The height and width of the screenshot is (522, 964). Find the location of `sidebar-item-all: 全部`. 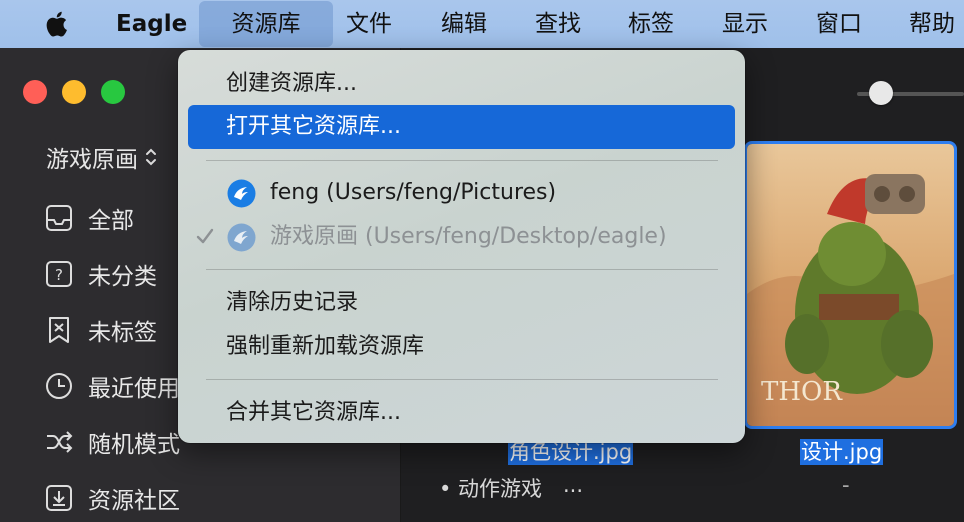

sidebar-item-all: 全部 is located at coordinates (89, 218).